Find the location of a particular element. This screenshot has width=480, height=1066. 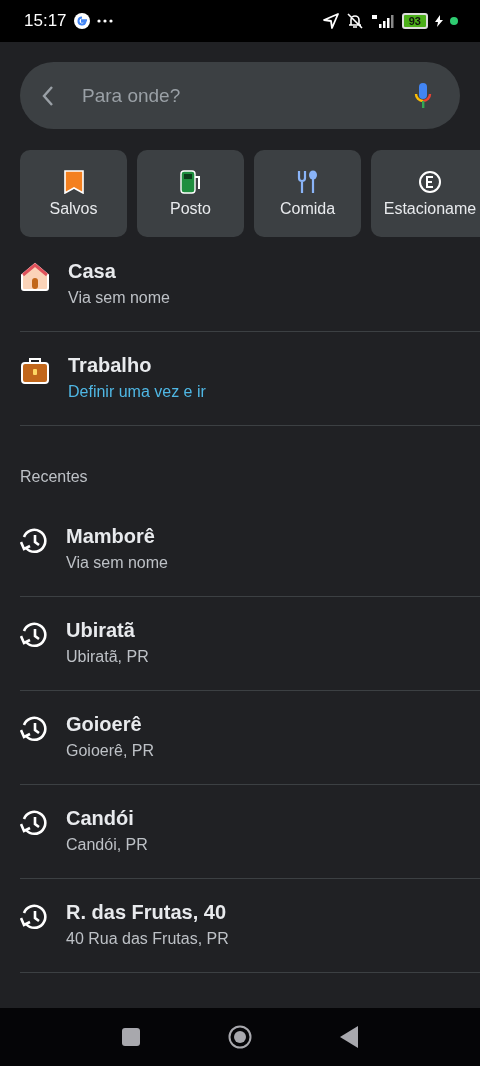

category-chip: Comida is located at coordinates (307, 193).